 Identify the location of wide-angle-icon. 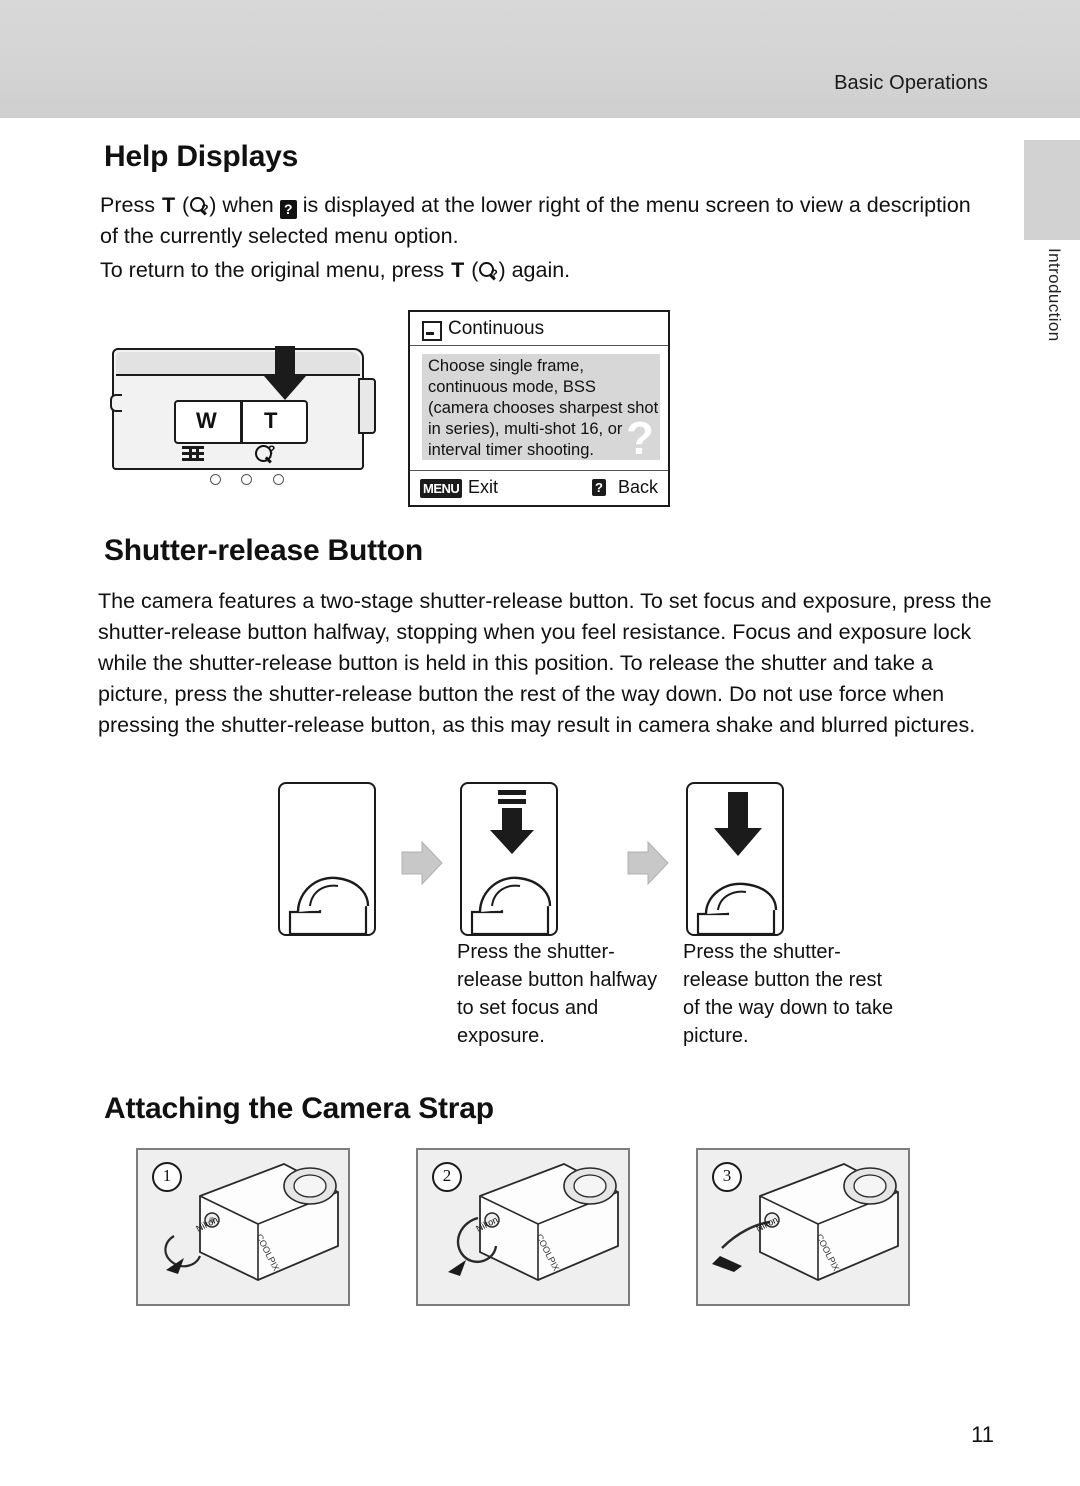
(193, 454).